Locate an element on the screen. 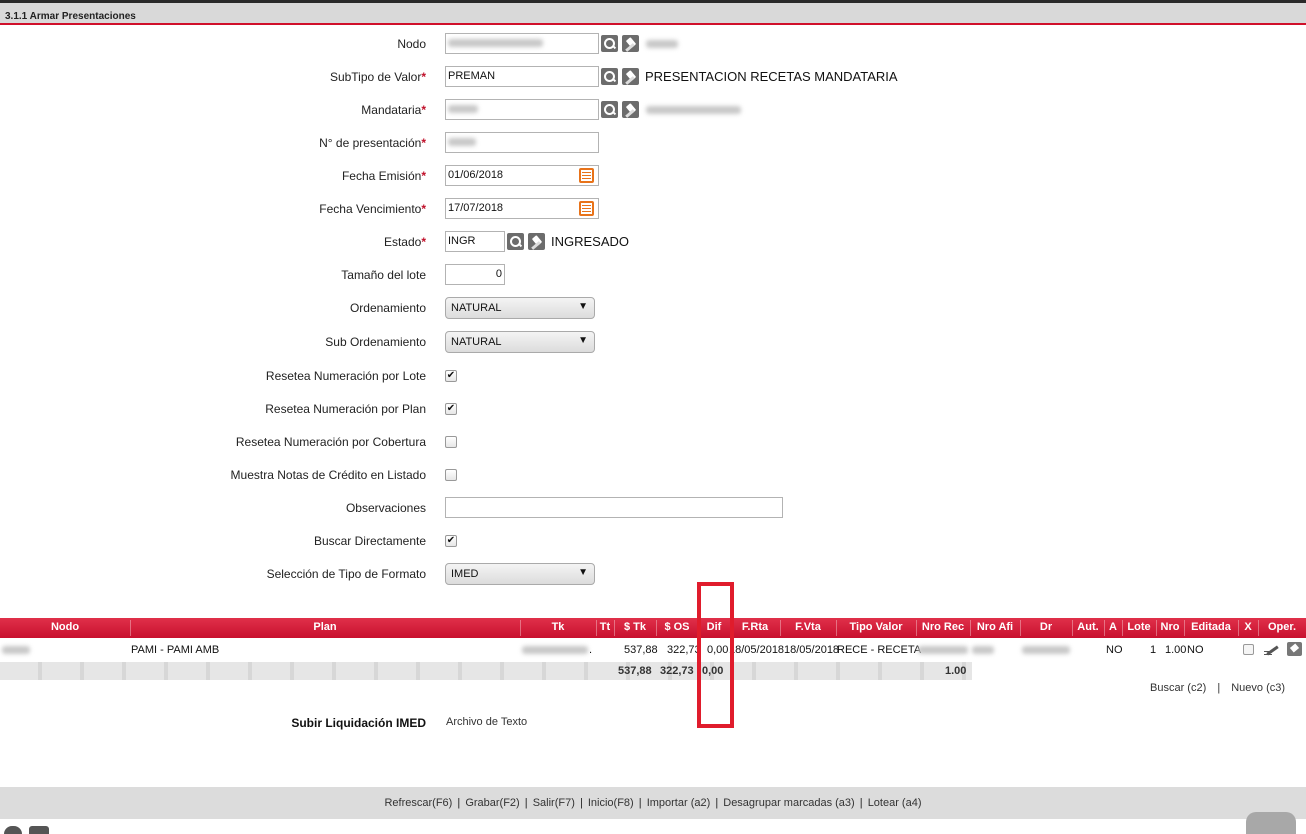 The image size is (1306, 834). subir-liquidacion-label: Subir Liquidación IMED is located at coordinates (358, 723).